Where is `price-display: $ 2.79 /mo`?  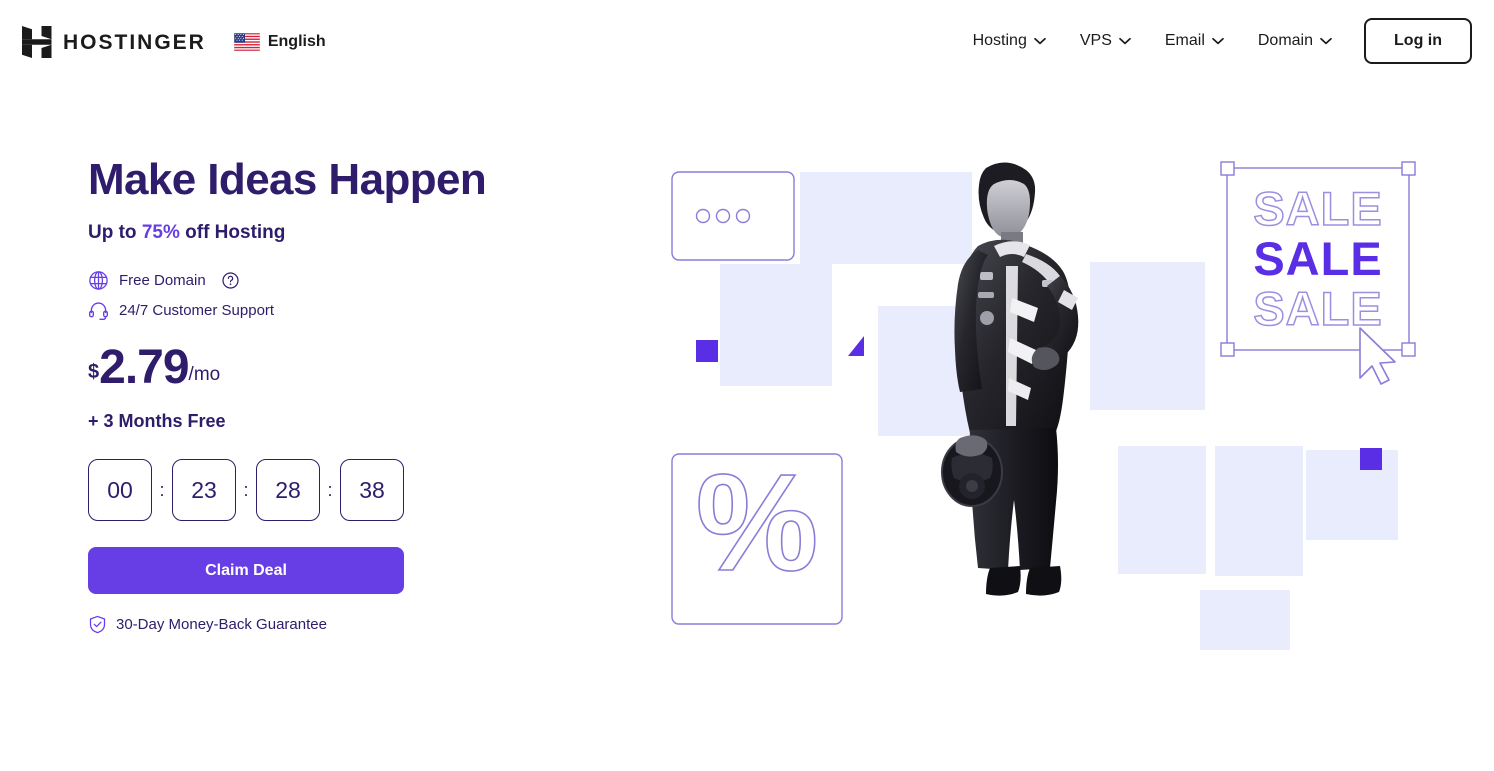
price-display: $ 2.79 /mo is located at coordinates (368, 368).